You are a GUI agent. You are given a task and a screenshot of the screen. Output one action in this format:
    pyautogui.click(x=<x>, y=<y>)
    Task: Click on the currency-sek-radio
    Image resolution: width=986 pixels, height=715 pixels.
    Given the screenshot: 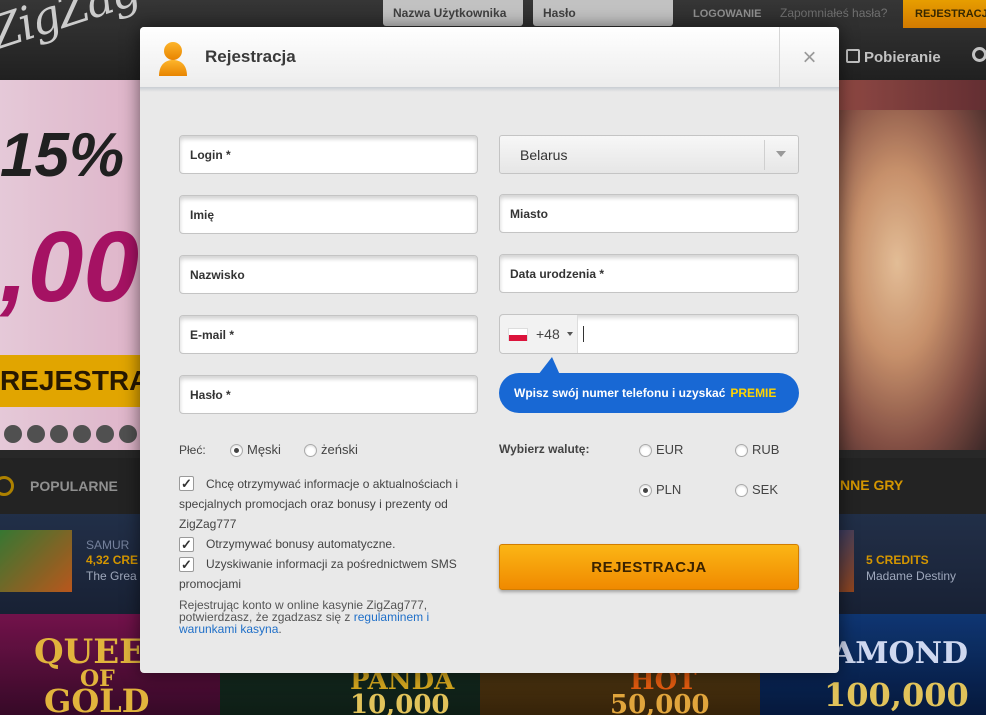 What is the action you would take?
    pyautogui.click(x=741, y=490)
    